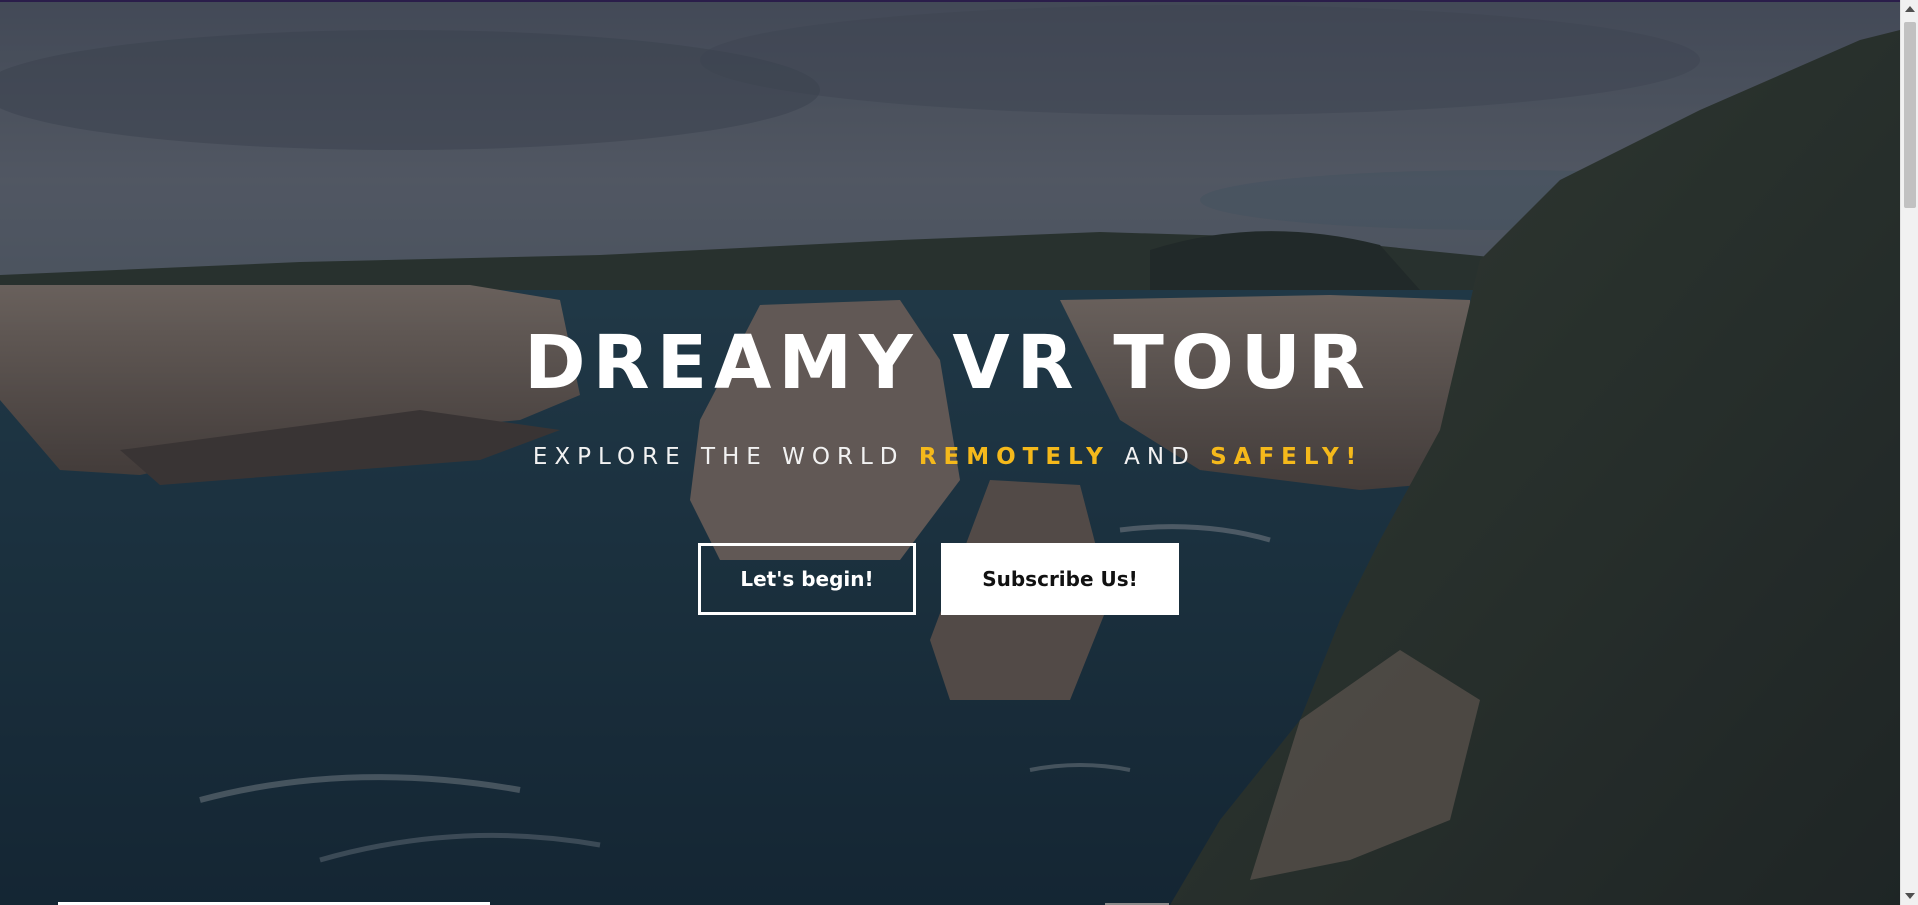  Describe the element at coordinates (1014, 457) in the screenshot. I see `subtitle-highlight-remotely: REMOTELY` at that location.